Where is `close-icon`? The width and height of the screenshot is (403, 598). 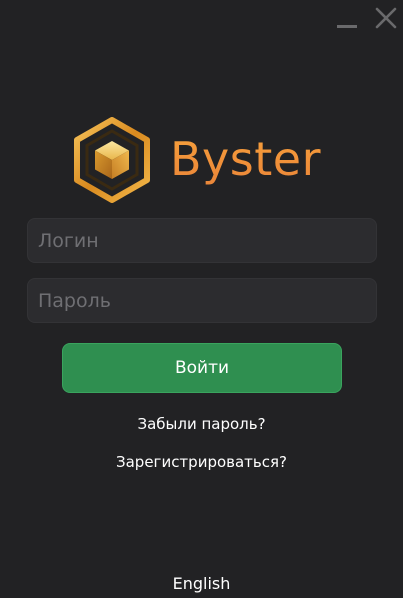 close-icon is located at coordinates (386, 18).